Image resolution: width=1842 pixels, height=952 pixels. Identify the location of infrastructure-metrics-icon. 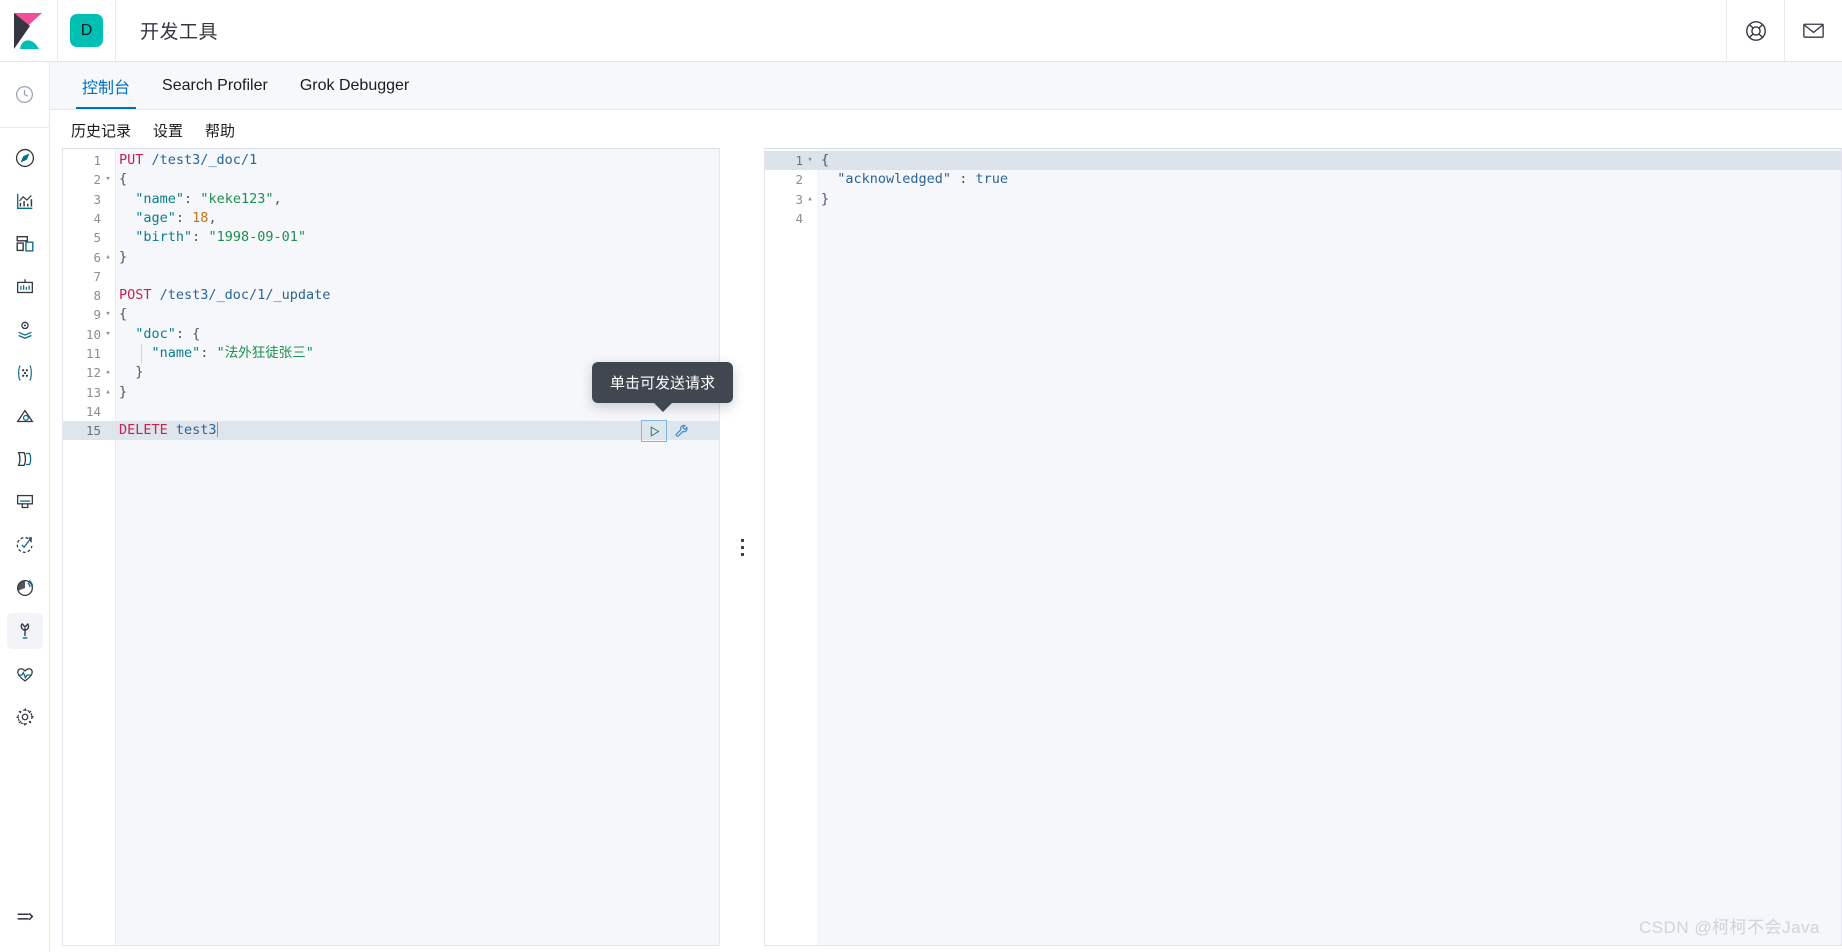
(24, 416).